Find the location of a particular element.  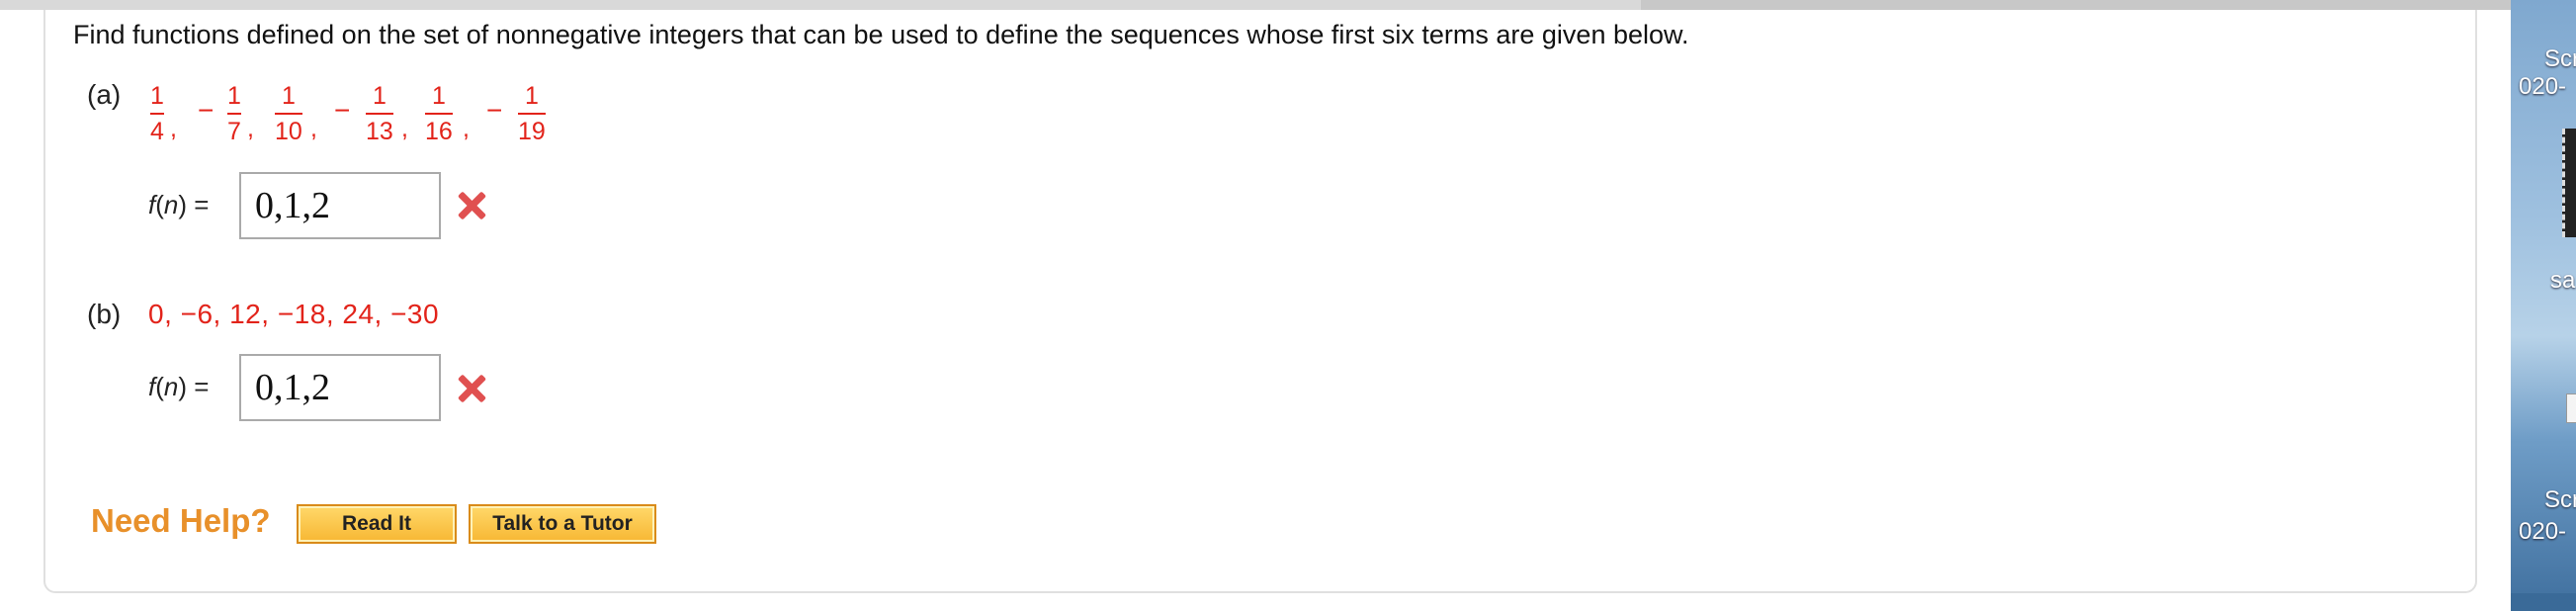

fraction-denominator: 19 is located at coordinates (532, 131).